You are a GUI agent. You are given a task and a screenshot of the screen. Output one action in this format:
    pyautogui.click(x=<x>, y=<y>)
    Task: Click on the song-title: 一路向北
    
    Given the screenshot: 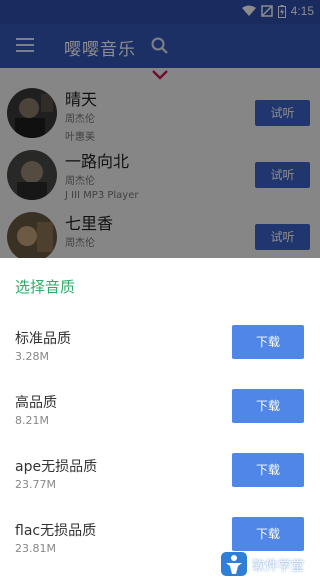 What is the action you would take?
    pyautogui.click(x=97, y=161)
    